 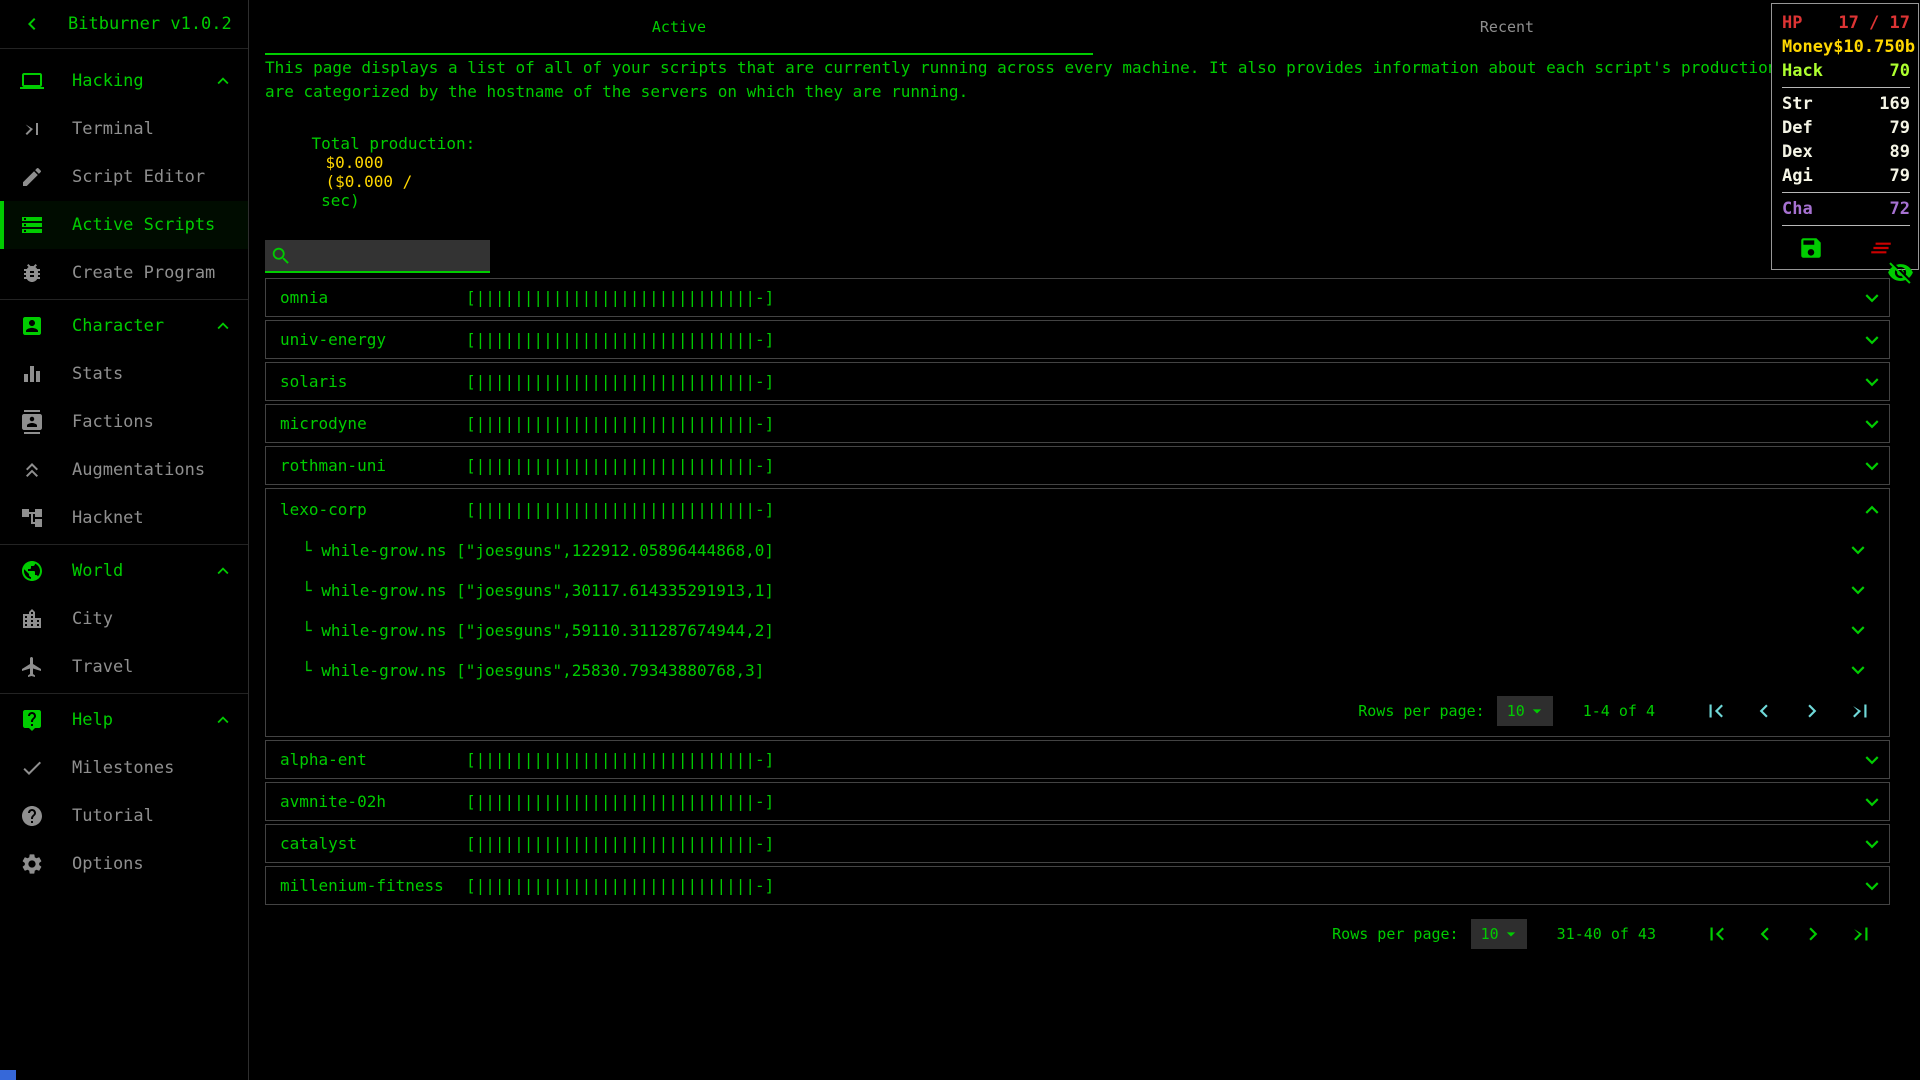 I want to click on contacts-icon, so click(x=32, y=422).